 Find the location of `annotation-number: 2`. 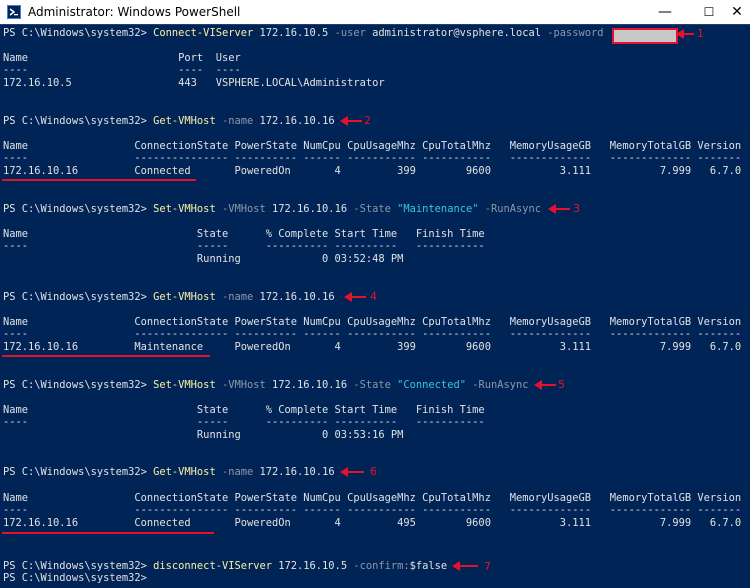

annotation-number: 2 is located at coordinates (367, 120).